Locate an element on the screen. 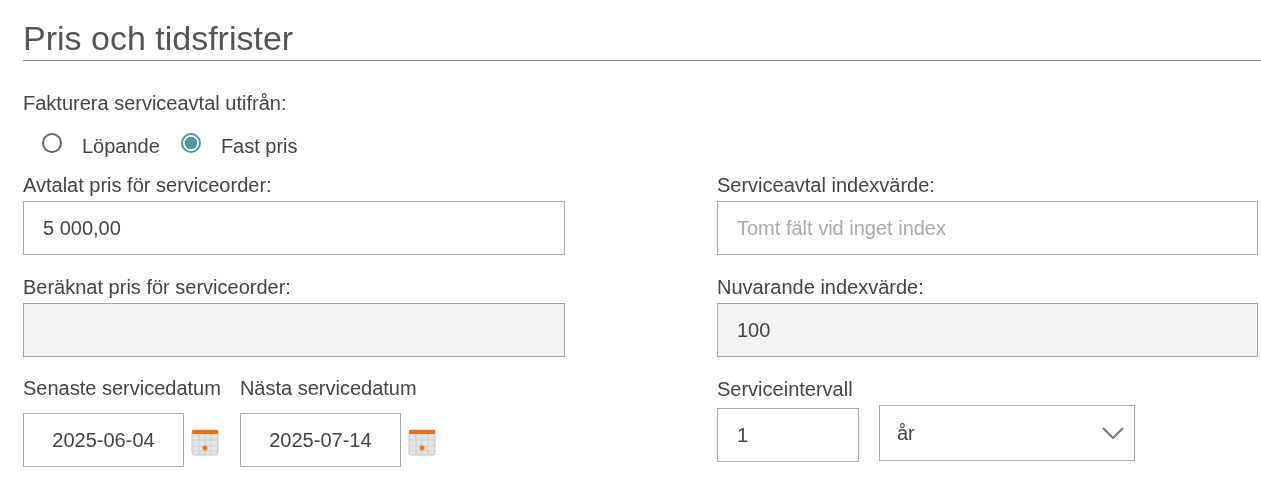  field-label: Beräknat pris för serviceorder: is located at coordinates (157, 287).